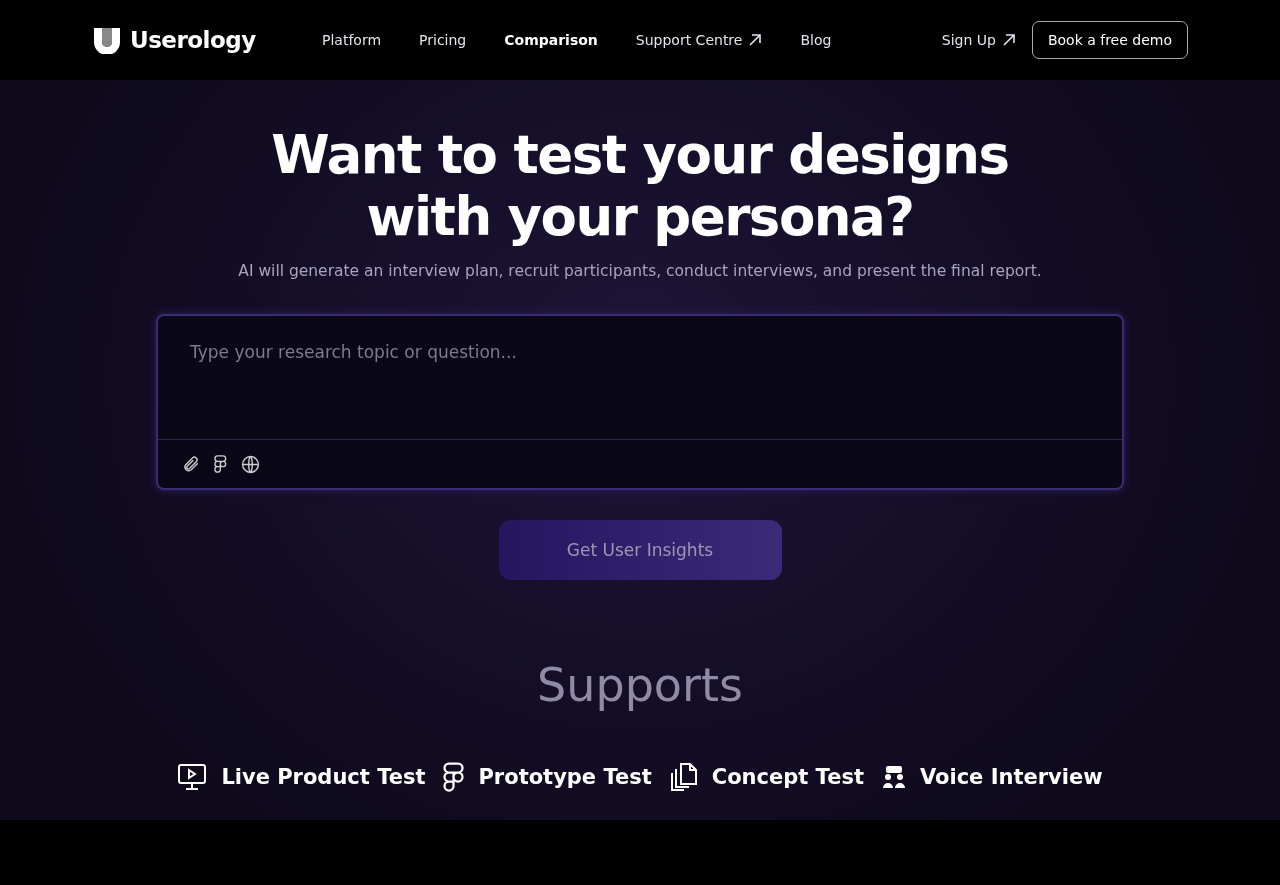 Image resolution: width=1280 pixels, height=885 pixels. Describe the element at coordinates (699, 40) in the screenshot. I see `nav-link: Support Centre` at that location.